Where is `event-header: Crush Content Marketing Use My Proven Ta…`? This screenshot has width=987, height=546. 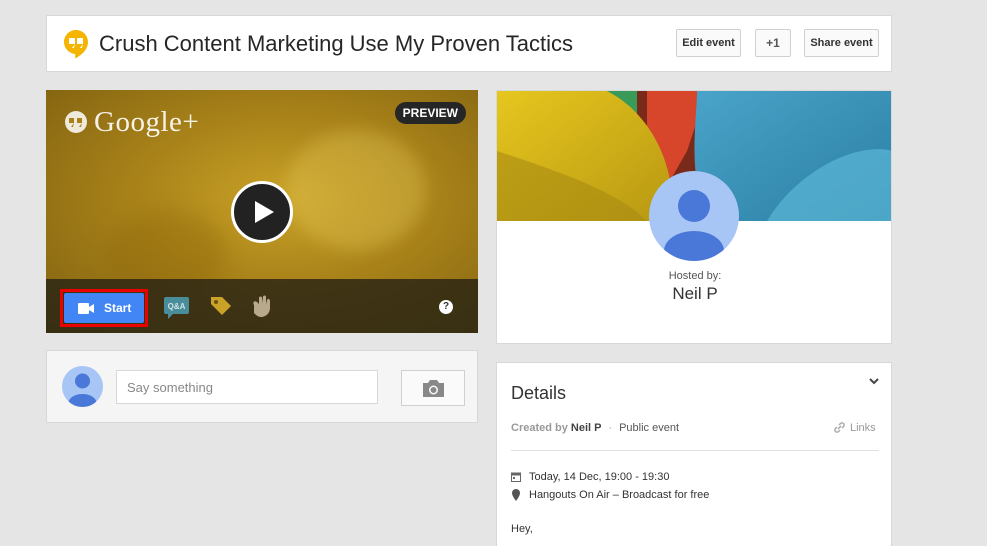
event-header: Crush Content Marketing Use My Proven Ta… is located at coordinates (469, 43).